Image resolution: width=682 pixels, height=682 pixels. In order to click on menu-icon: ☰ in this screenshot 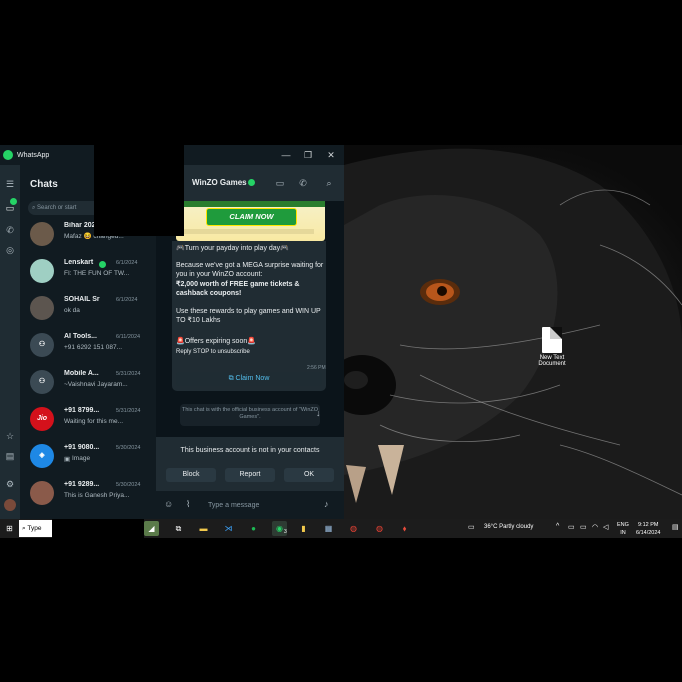, I will do `click(10, 184)`.